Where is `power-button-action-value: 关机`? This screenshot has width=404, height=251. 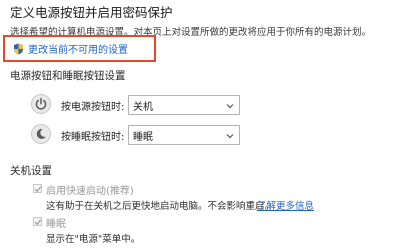
power-button-action-value: 关机 is located at coordinates (143, 107).